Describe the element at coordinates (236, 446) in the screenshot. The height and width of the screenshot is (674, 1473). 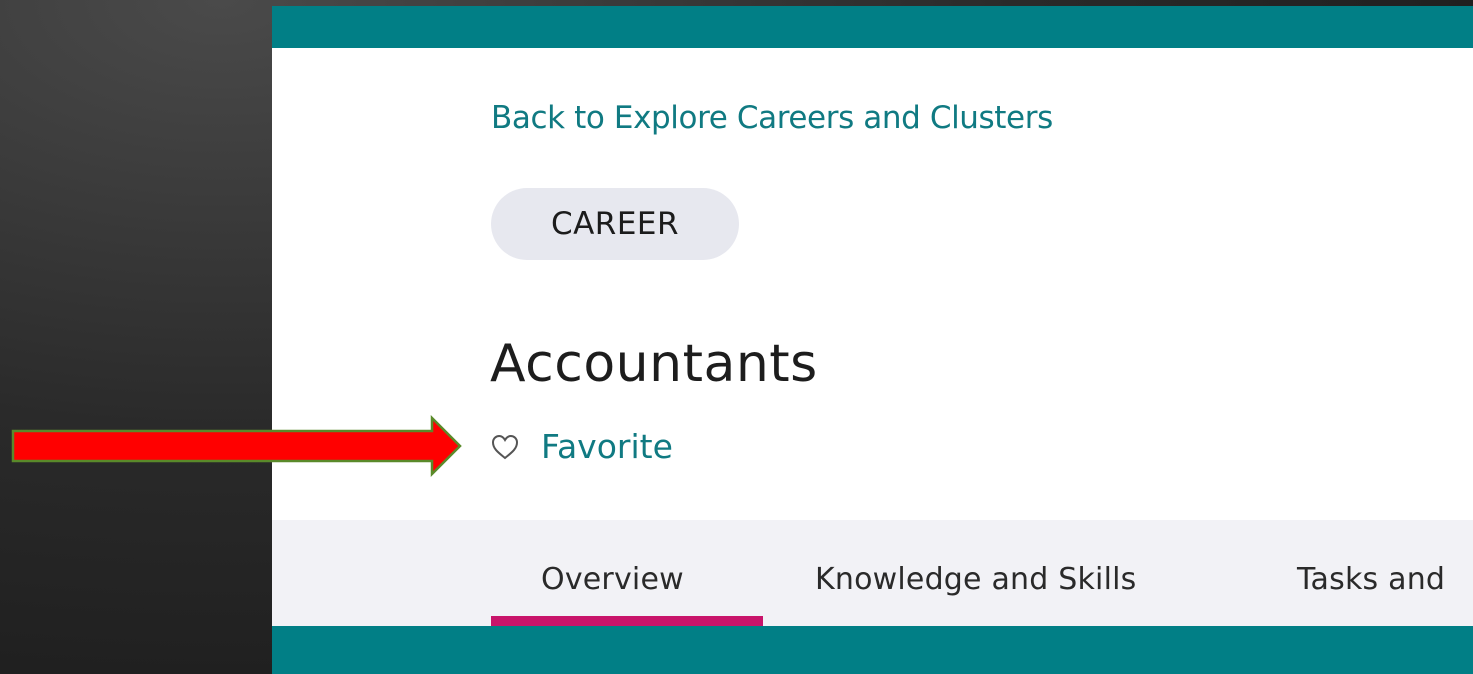
I see `annotation-arrow` at that location.